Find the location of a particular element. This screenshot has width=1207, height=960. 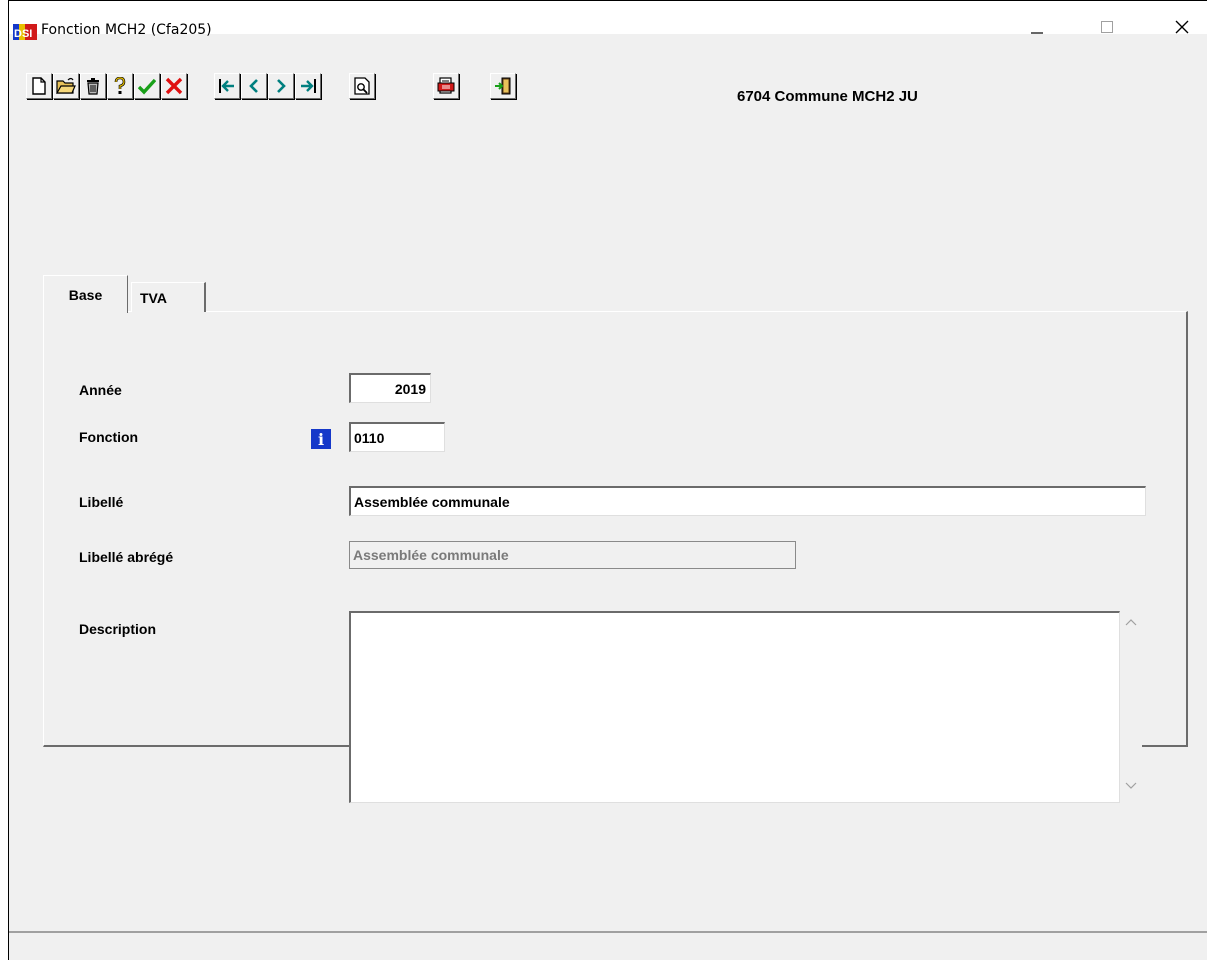

scroll-down-icon is located at coordinates (1131, 789).